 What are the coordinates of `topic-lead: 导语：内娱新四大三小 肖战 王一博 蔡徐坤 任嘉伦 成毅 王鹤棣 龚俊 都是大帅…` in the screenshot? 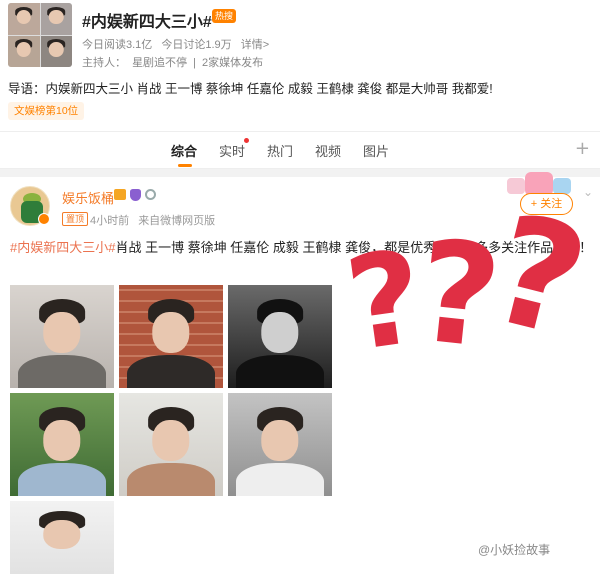 It's located at (250, 89).